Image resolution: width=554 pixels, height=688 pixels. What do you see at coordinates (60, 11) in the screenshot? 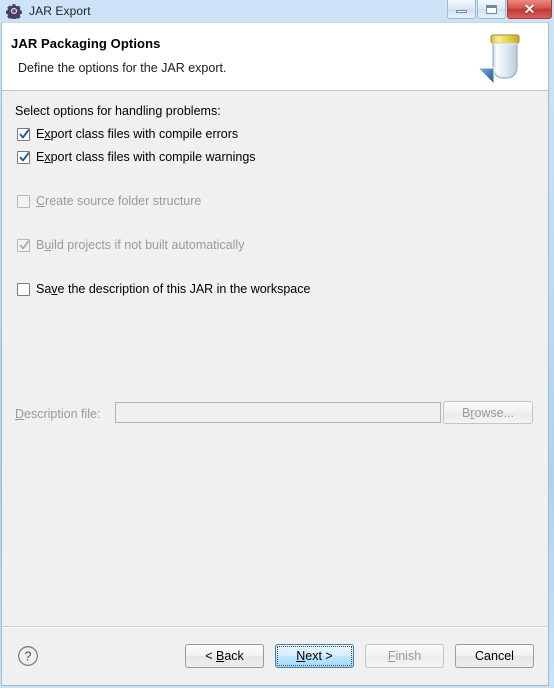
I see `window-title: JAR Export` at bounding box center [60, 11].